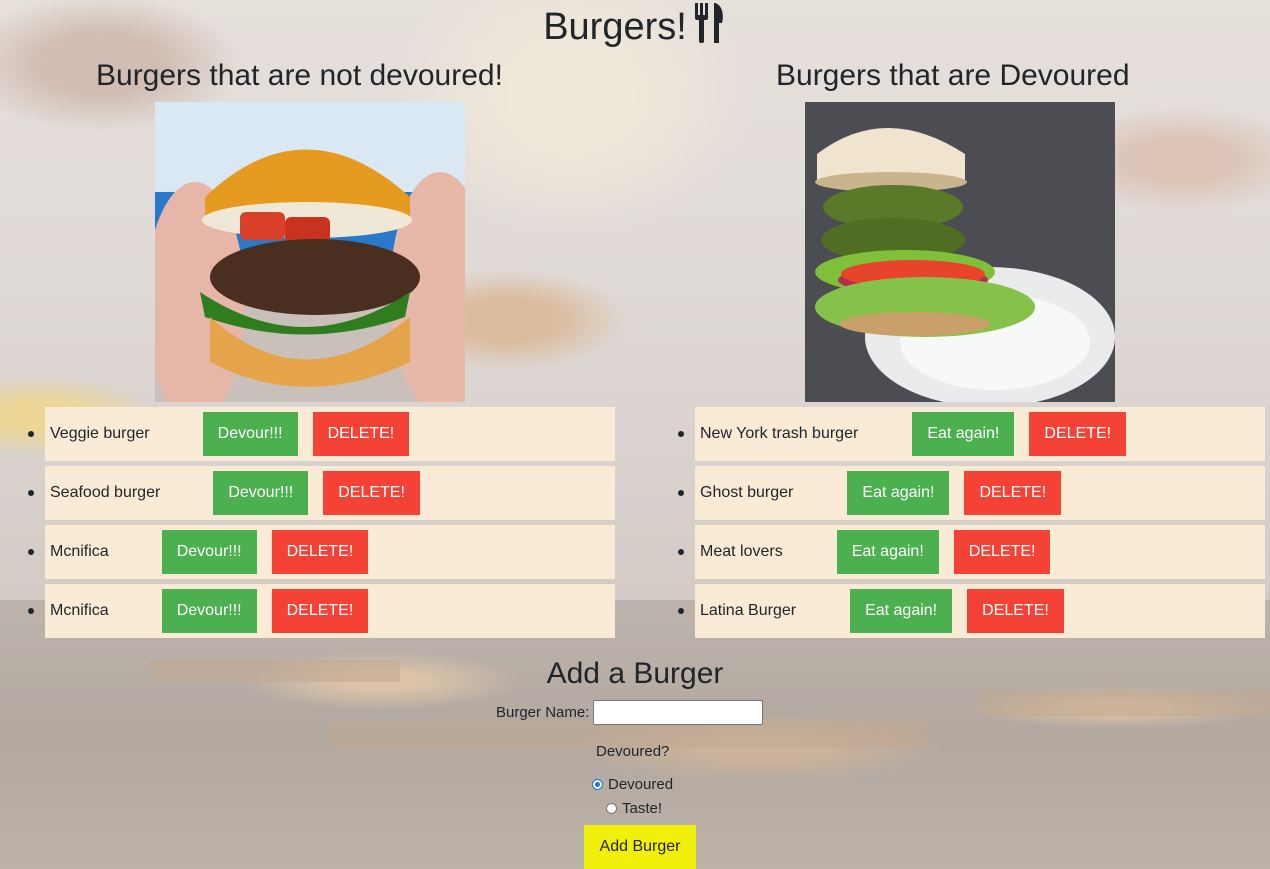  I want to click on devoured-radio, so click(597, 784).